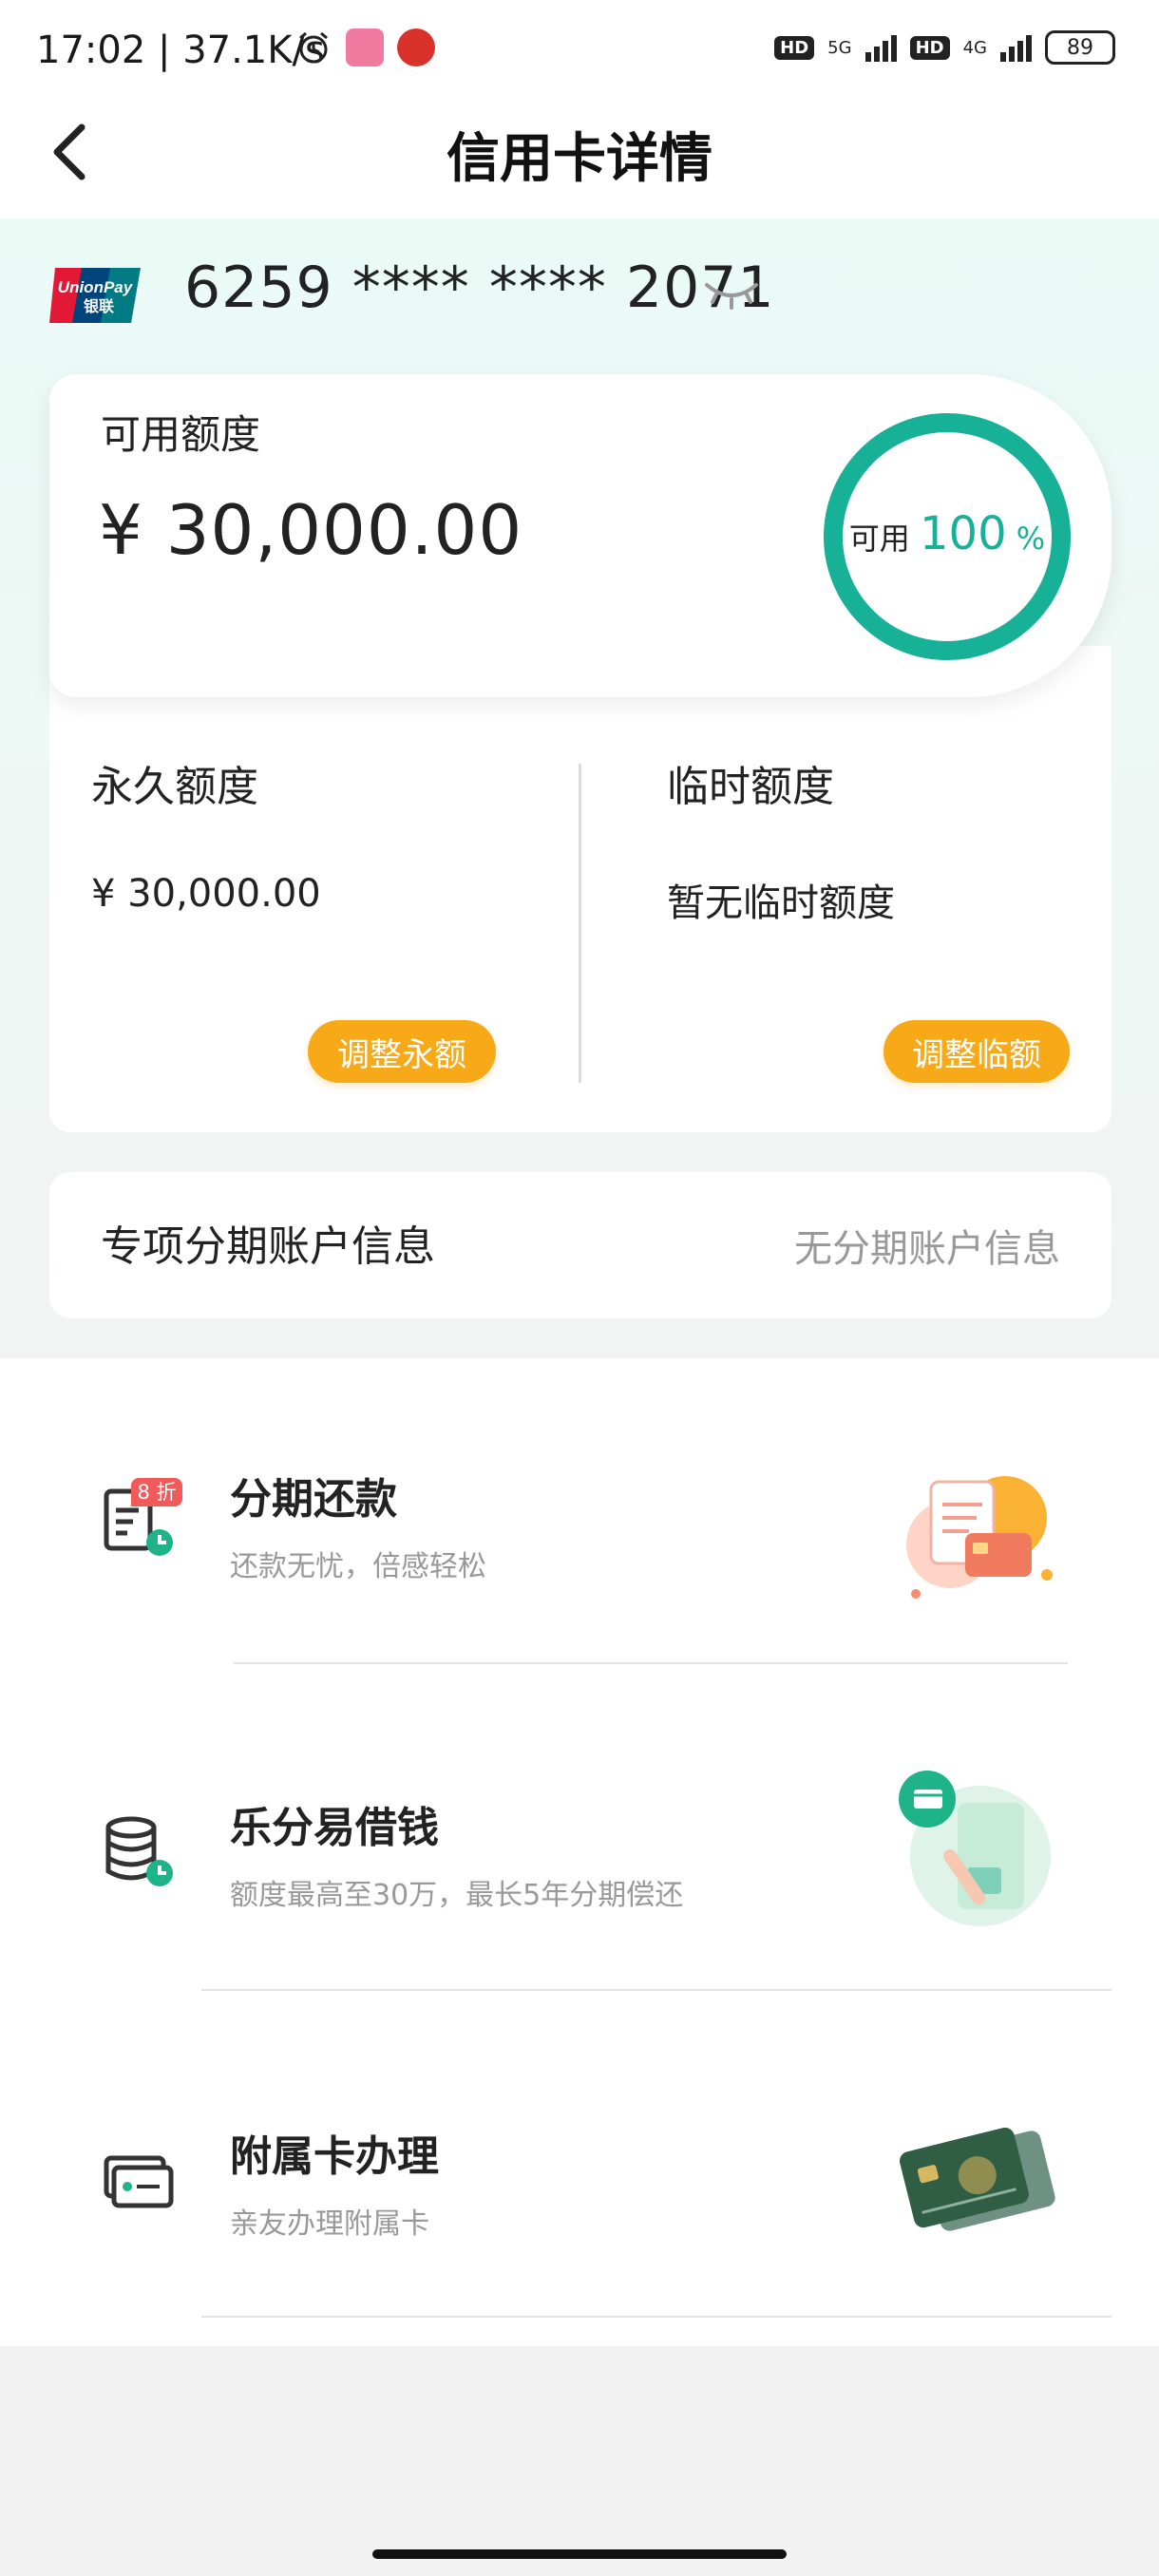 The image size is (1159, 2576). Describe the element at coordinates (979, 1537) in the screenshot. I see `bill-card-illustration` at that location.